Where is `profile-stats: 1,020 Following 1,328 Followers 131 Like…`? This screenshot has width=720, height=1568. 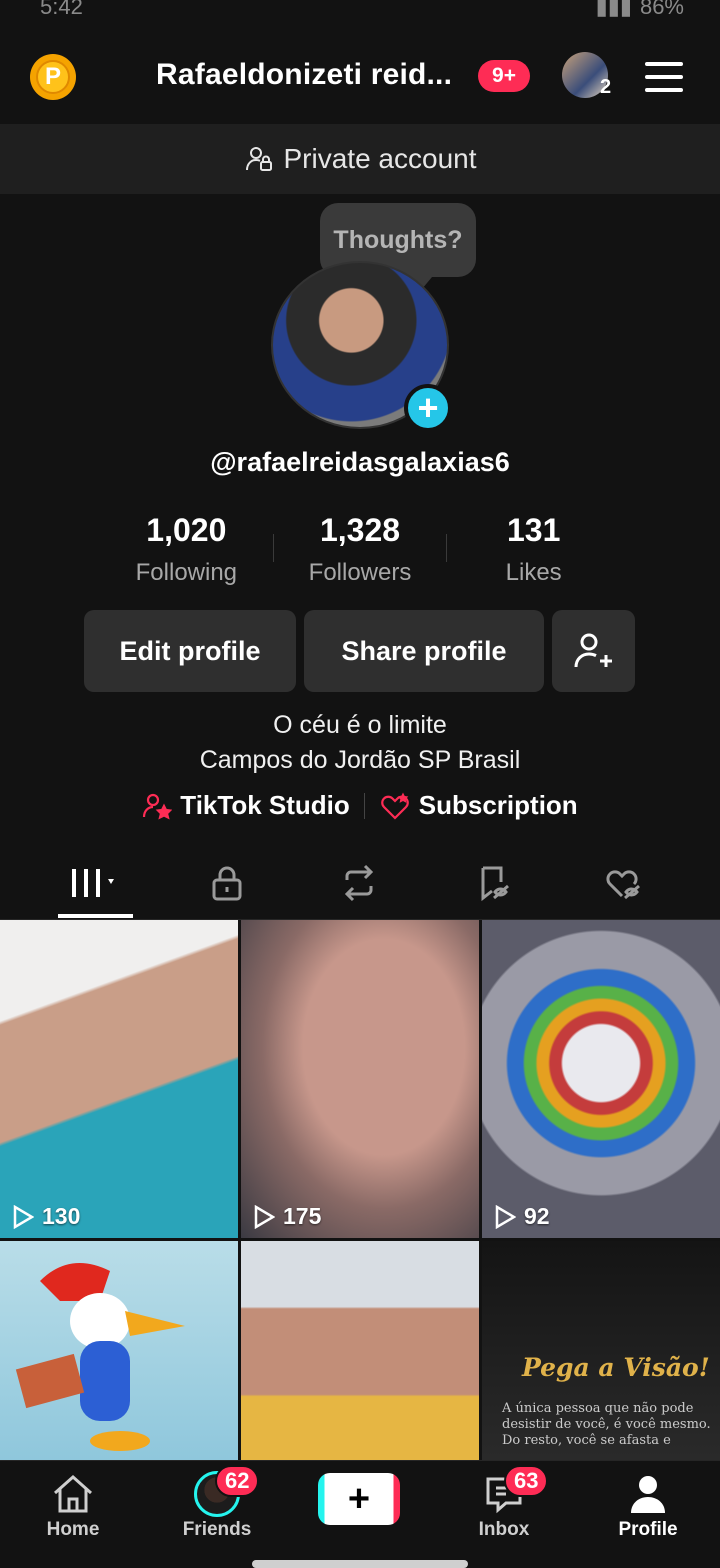 profile-stats: 1,020 Following 1,328 Followers 131 Like… is located at coordinates (360, 552).